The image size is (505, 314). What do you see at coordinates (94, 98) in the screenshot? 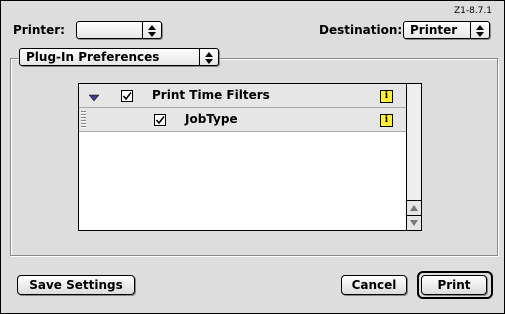
I see `disclosure-triangle-icon` at bounding box center [94, 98].